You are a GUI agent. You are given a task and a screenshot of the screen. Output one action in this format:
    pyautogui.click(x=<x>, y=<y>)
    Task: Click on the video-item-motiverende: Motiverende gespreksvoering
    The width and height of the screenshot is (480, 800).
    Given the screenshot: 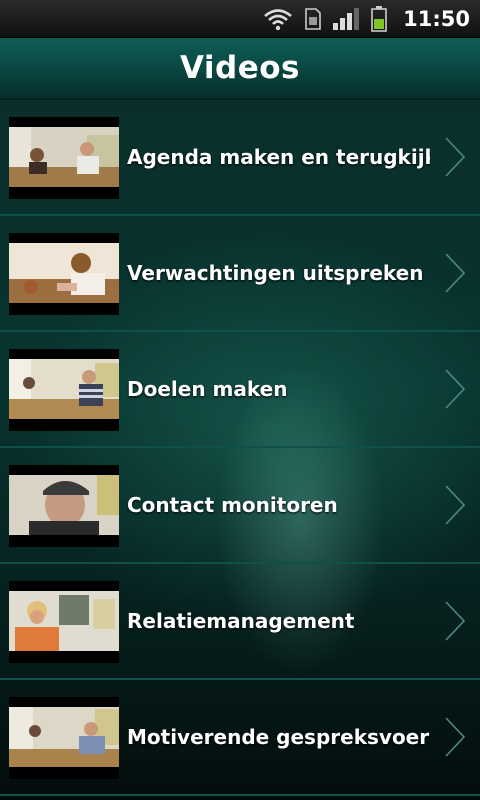 What is the action you would take?
    pyautogui.click(x=240, y=738)
    